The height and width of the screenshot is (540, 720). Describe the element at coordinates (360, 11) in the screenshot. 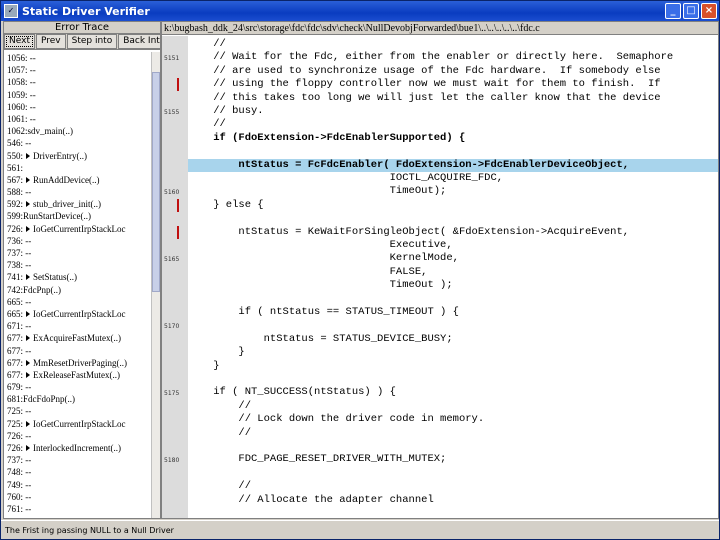

I see `title-bar: ✓ Static Driver Verifier _ □ ×` at that location.